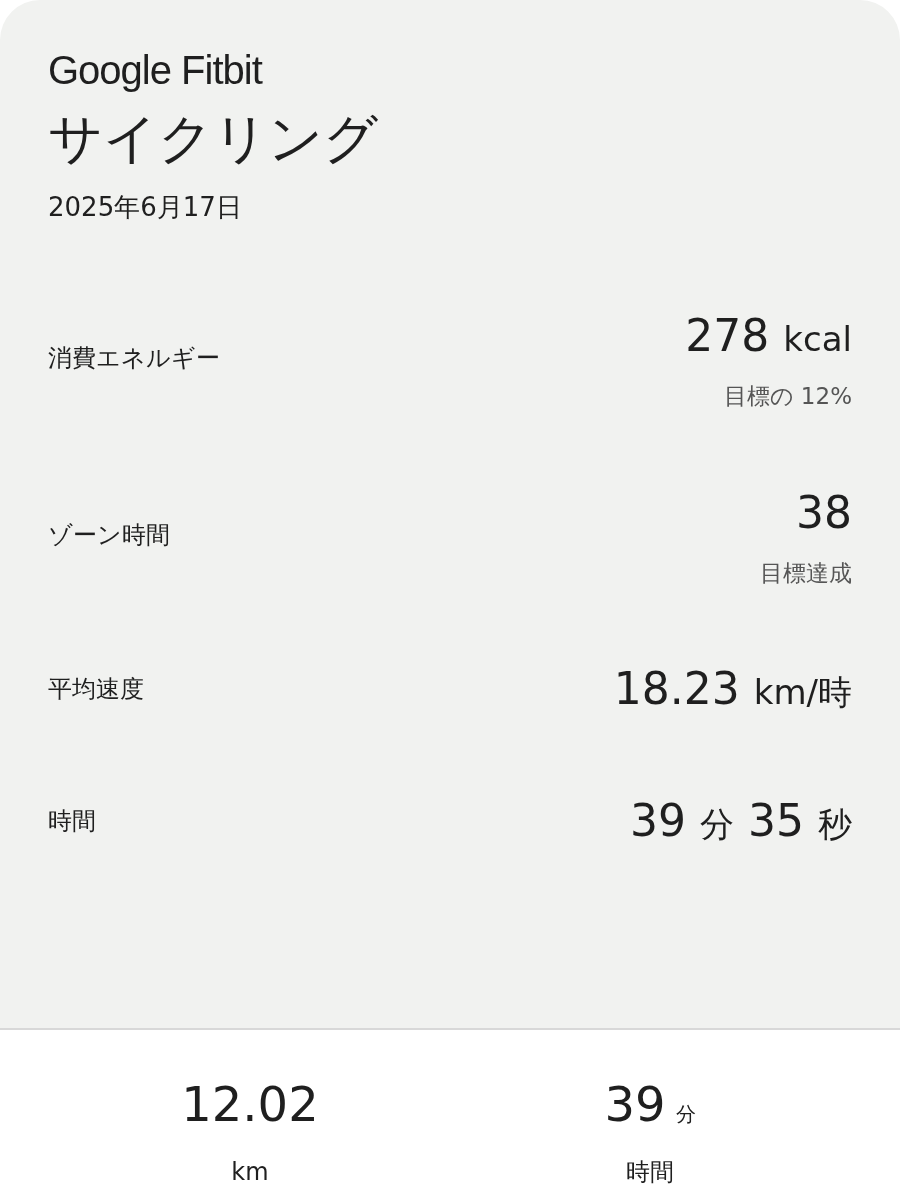 This screenshot has height=1200, width=900. Describe the element at coordinates (806, 573) in the screenshot. I see `metric-note: 目標達成` at that location.